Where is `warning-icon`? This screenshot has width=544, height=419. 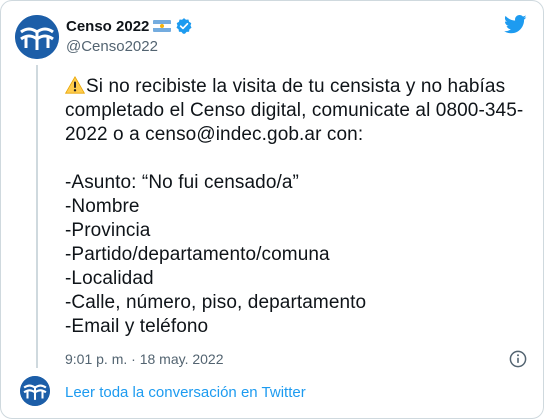 warning-icon is located at coordinates (75, 84).